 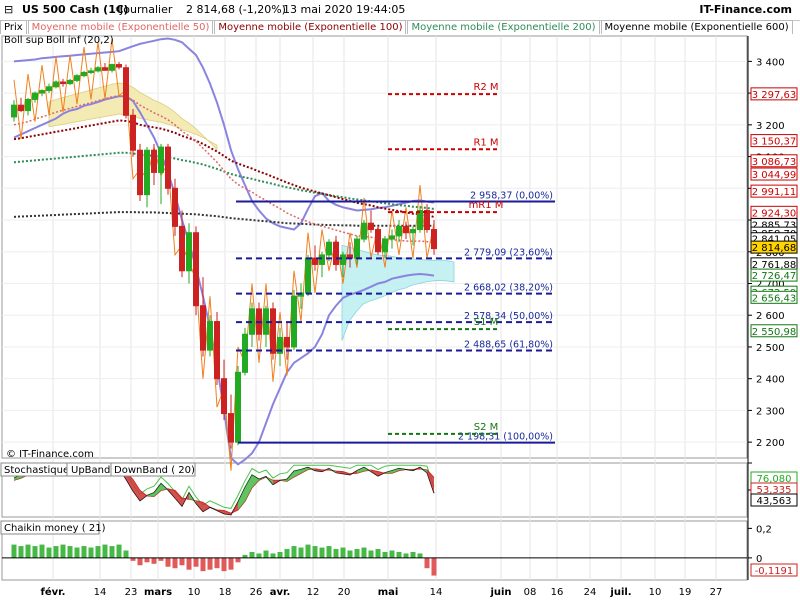 What do you see at coordinates (50, 454) in the screenshot?
I see `watermark-text: © IT-Finance.com` at bounding box center [50, 454].